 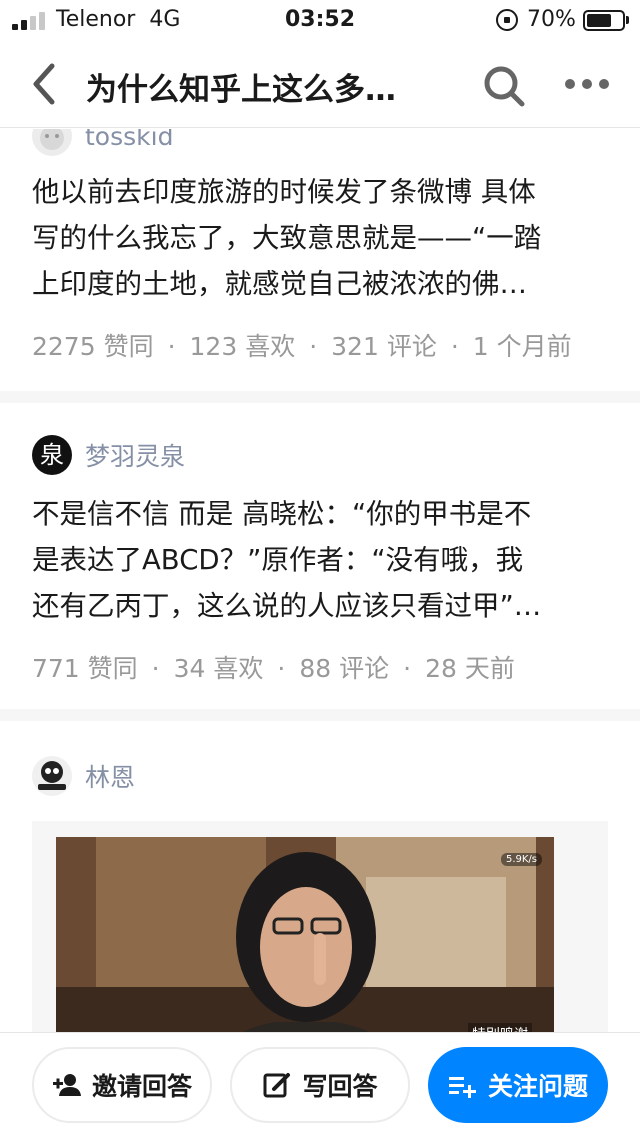 What do you see at coordinates (93, 346) in the screenshot?
I see `upvote-count: 2275 赞同` at bounding box center [93, 346].